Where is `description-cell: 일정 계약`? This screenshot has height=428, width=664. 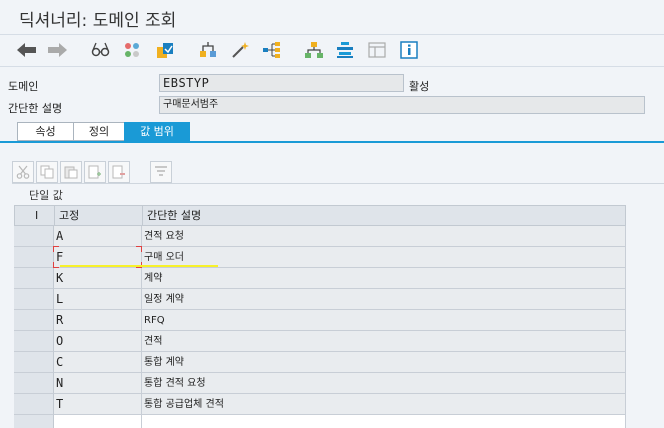
description-cell: 일정 계약 is located at coordinates (384, 299).